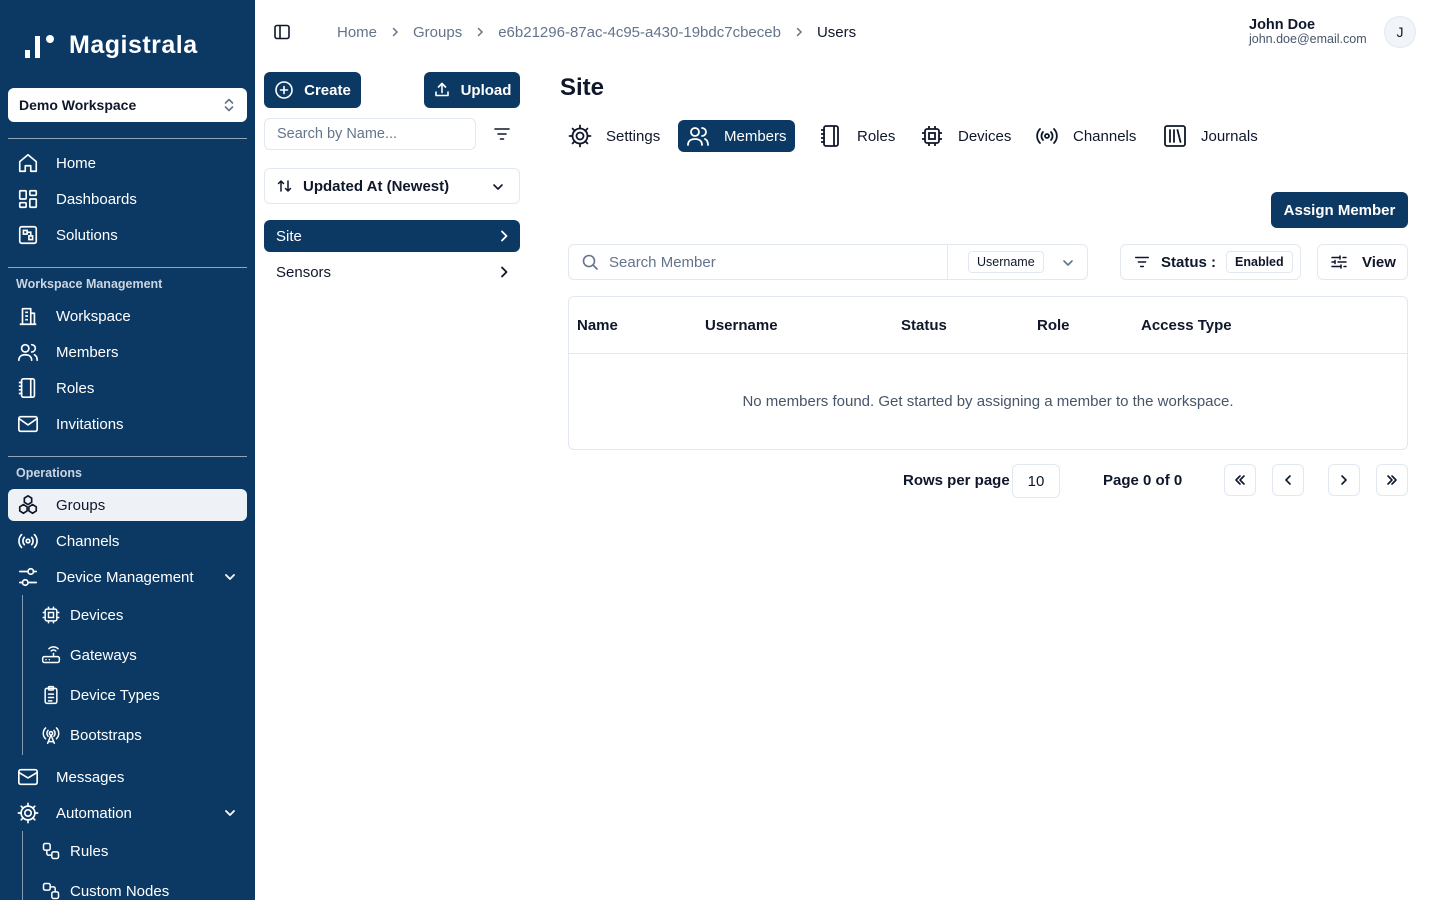 Image resolution: width=1440 pixels, height=900 pixels. What do you see at coordinates (140, 695) in the screenshot?
I see `sidebar-subitem-device-types: Device Types` at bounding box center [140, 695].